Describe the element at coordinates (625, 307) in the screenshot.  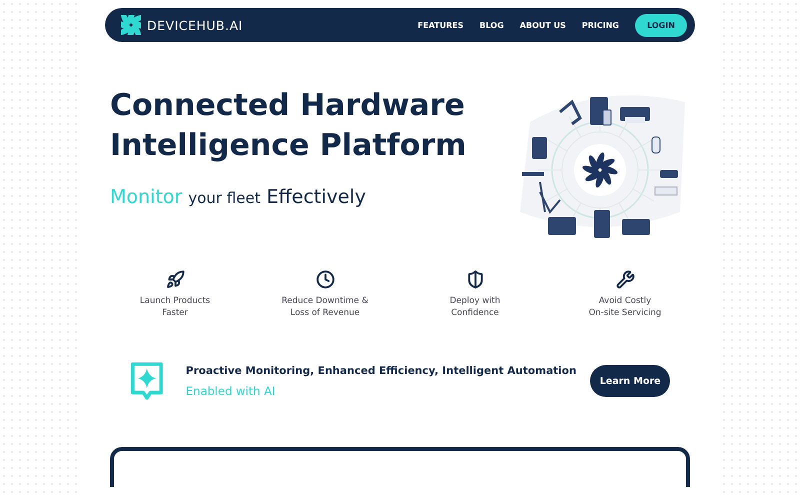
I see `feature-label: Avoid Costly On-site Servicing` at that location.